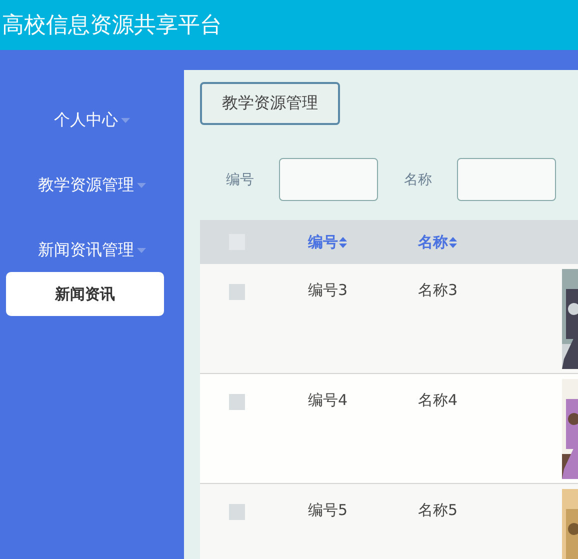 The height and width of the screenshot is (559, 578). I want to click on table-cell-text: 名称3, so click(438, 290).